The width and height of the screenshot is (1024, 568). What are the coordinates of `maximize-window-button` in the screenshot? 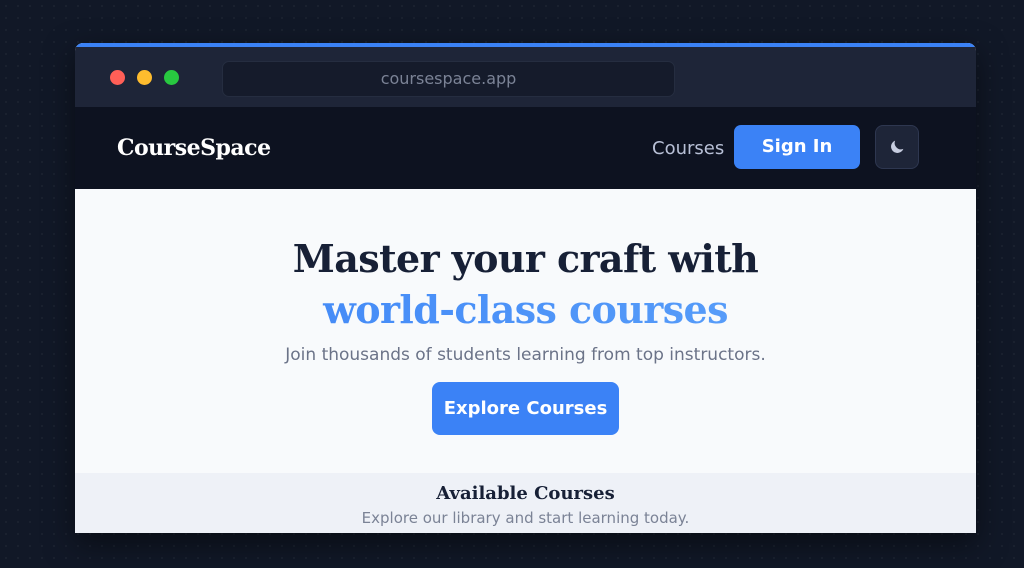 It's located at (171, 77).